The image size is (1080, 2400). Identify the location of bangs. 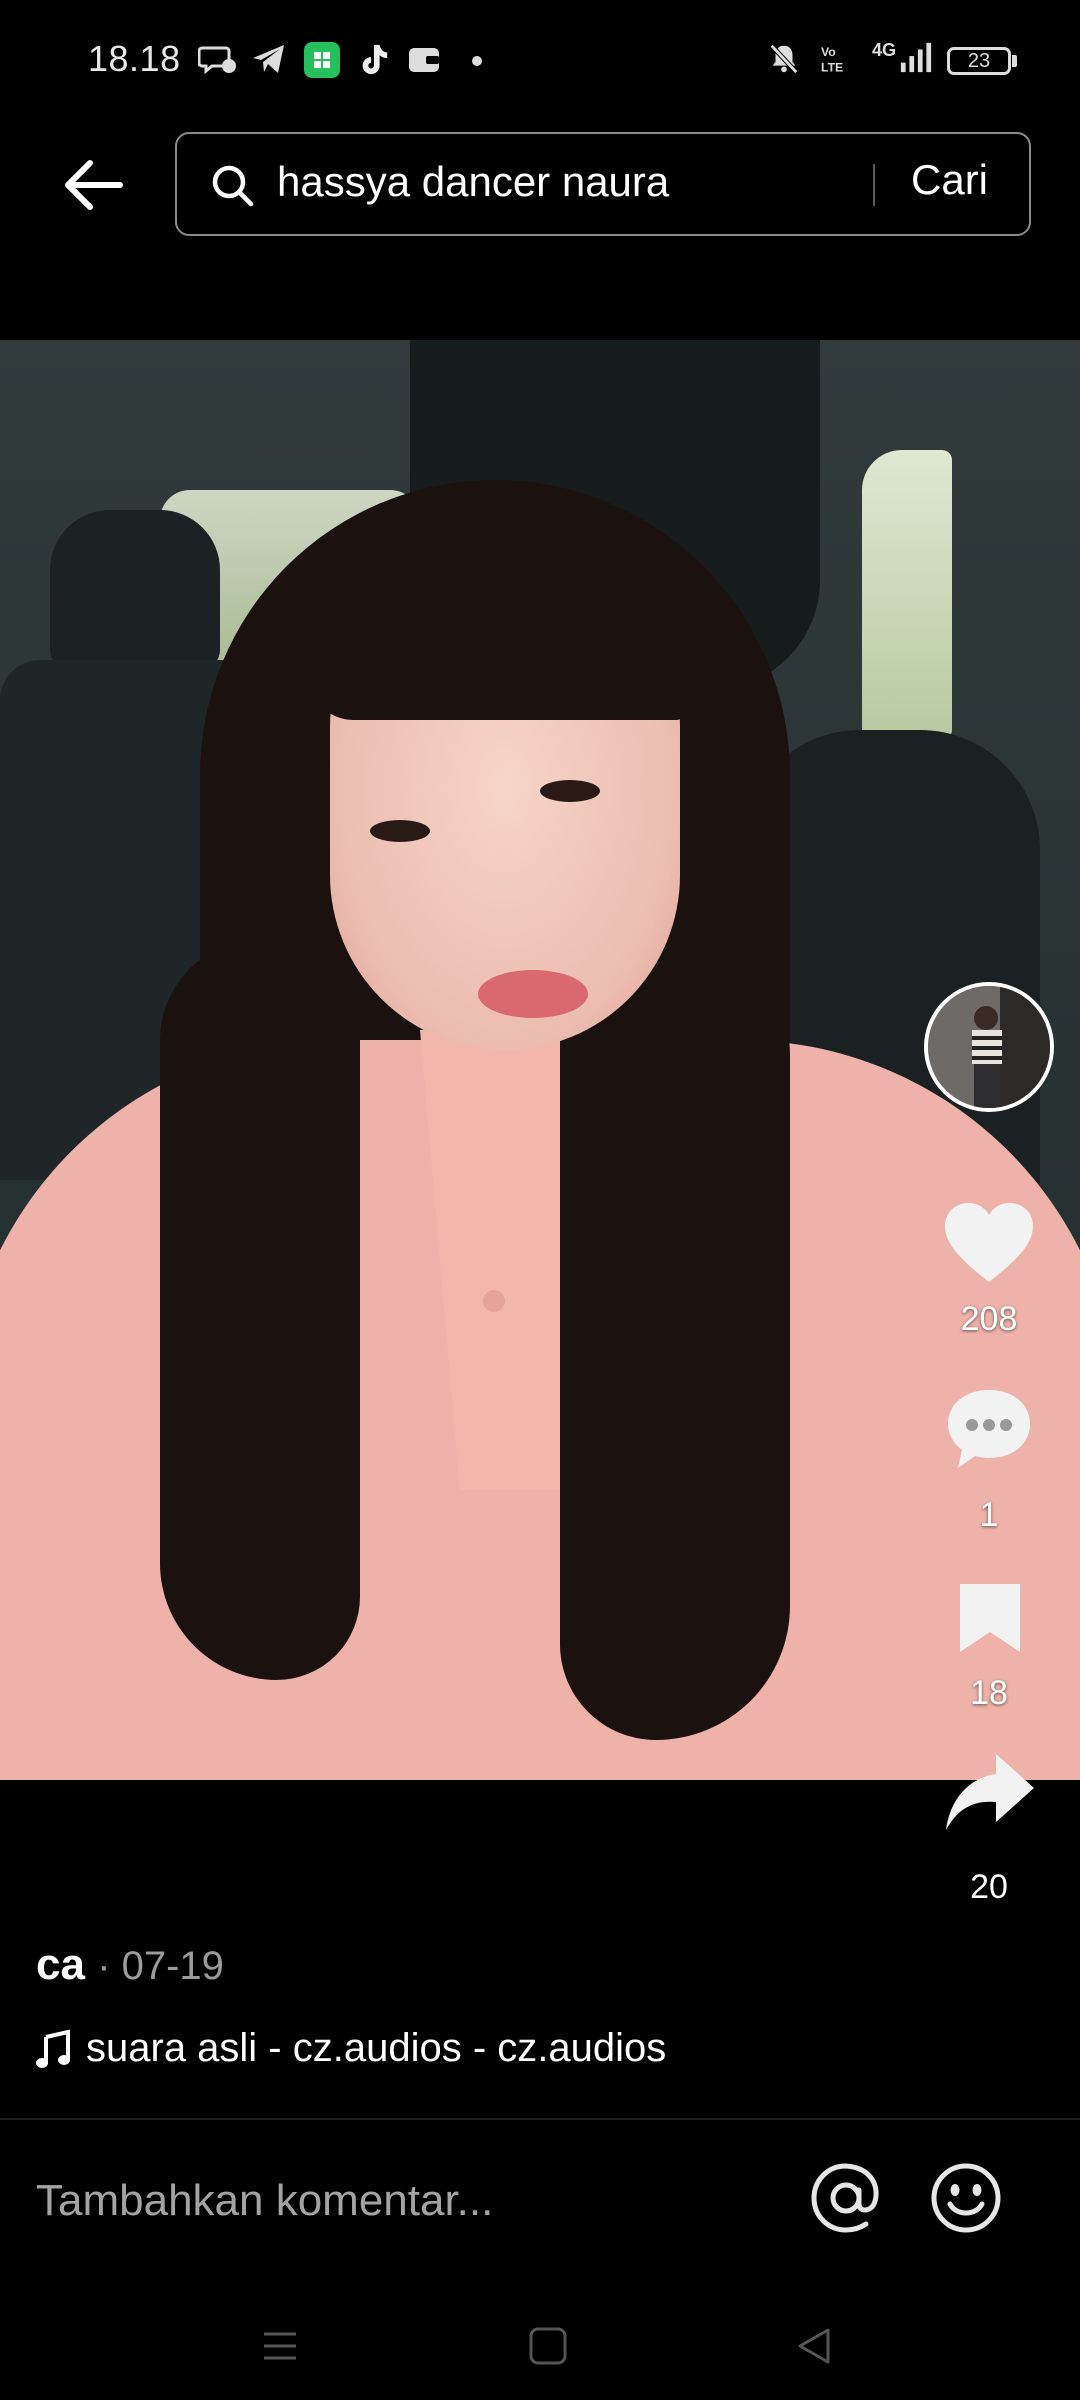
(500, 630).